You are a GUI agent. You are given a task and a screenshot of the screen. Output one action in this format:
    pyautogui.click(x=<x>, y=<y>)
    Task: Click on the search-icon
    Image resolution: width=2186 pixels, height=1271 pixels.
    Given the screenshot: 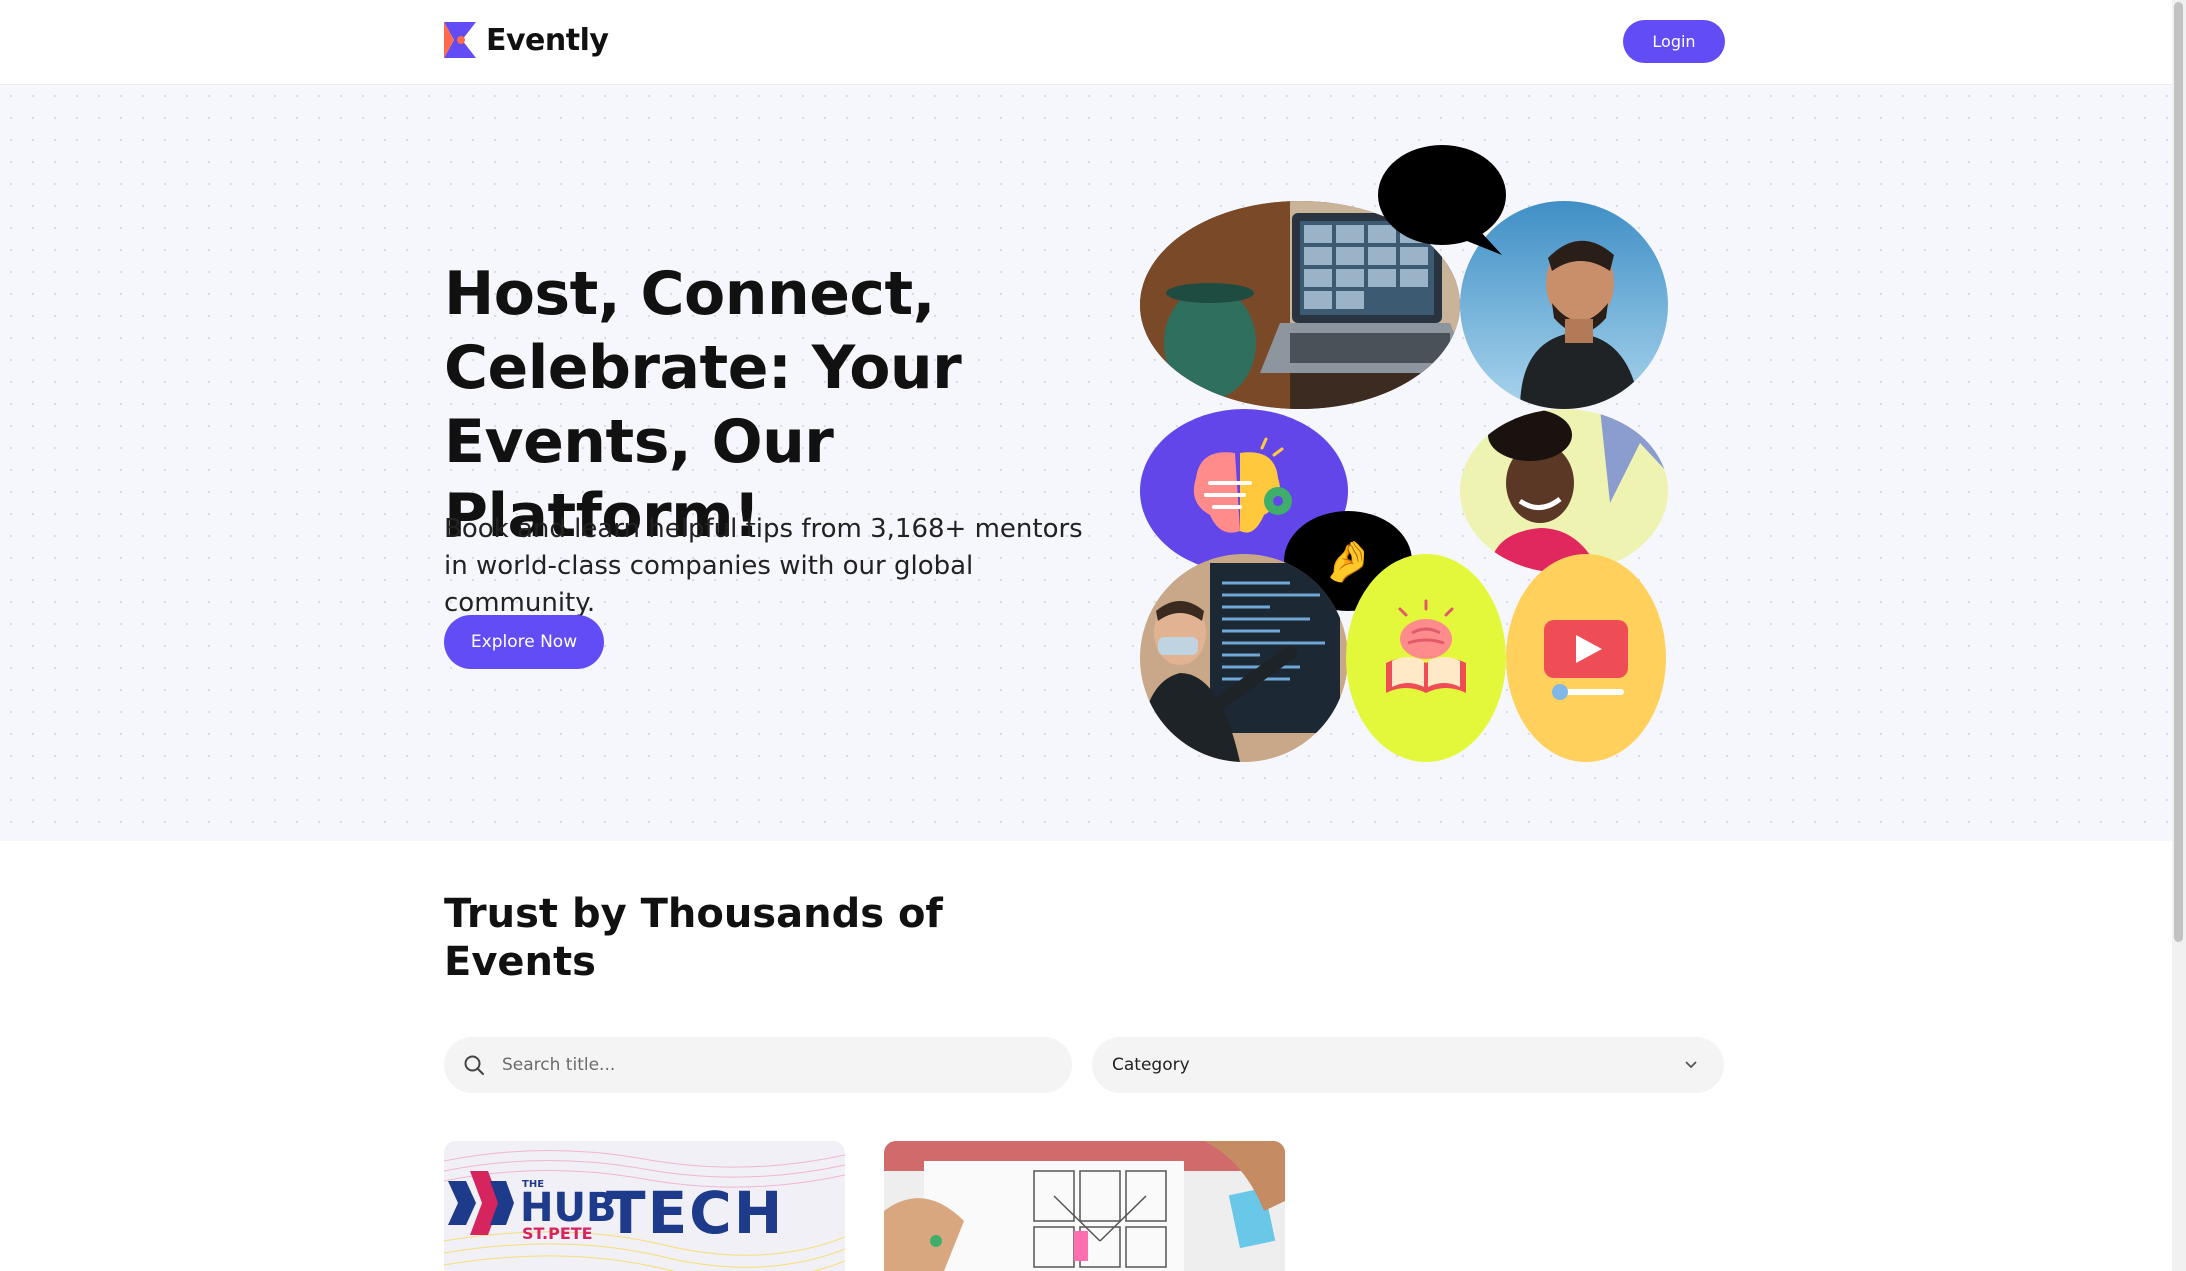 What is the action you would take?
    pyautogui.click(x=474, y=1065)
    